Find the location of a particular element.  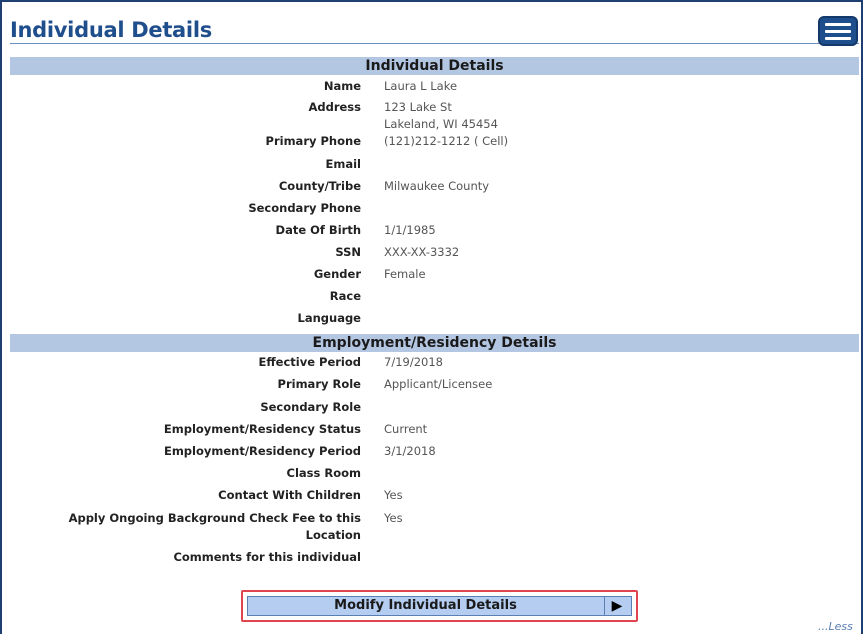

field-label: SSN is located at coordinates (348, 252).